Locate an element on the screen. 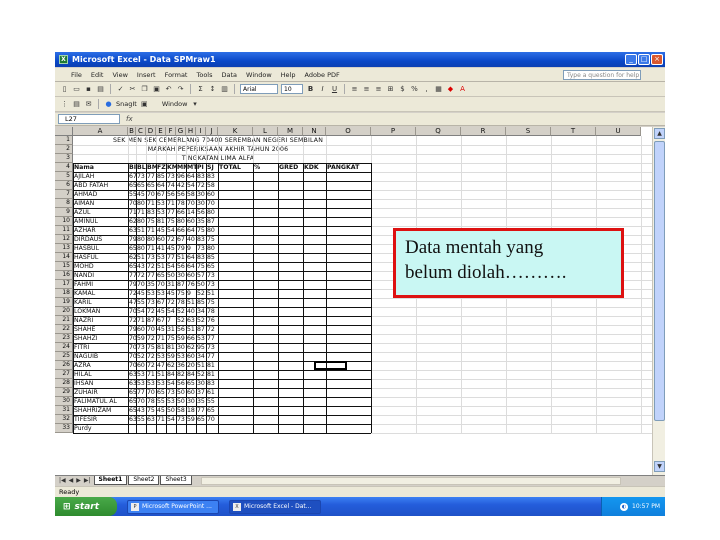  mark-cell: 14 is located at coordinates (191, 212).